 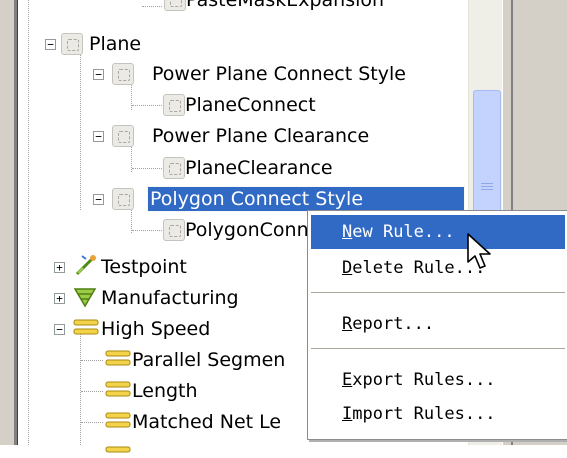 What do you see at coordinates (7, 222) in the screenshot?
I see `left-panel-frame` at bounding box center [7, 222].